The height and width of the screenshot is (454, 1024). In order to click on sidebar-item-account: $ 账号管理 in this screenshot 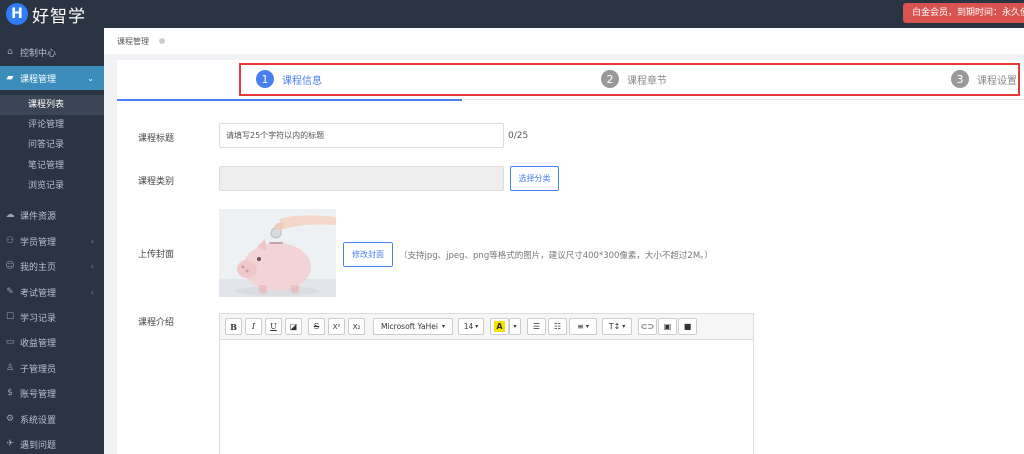, I will do `click(52, 393)`.